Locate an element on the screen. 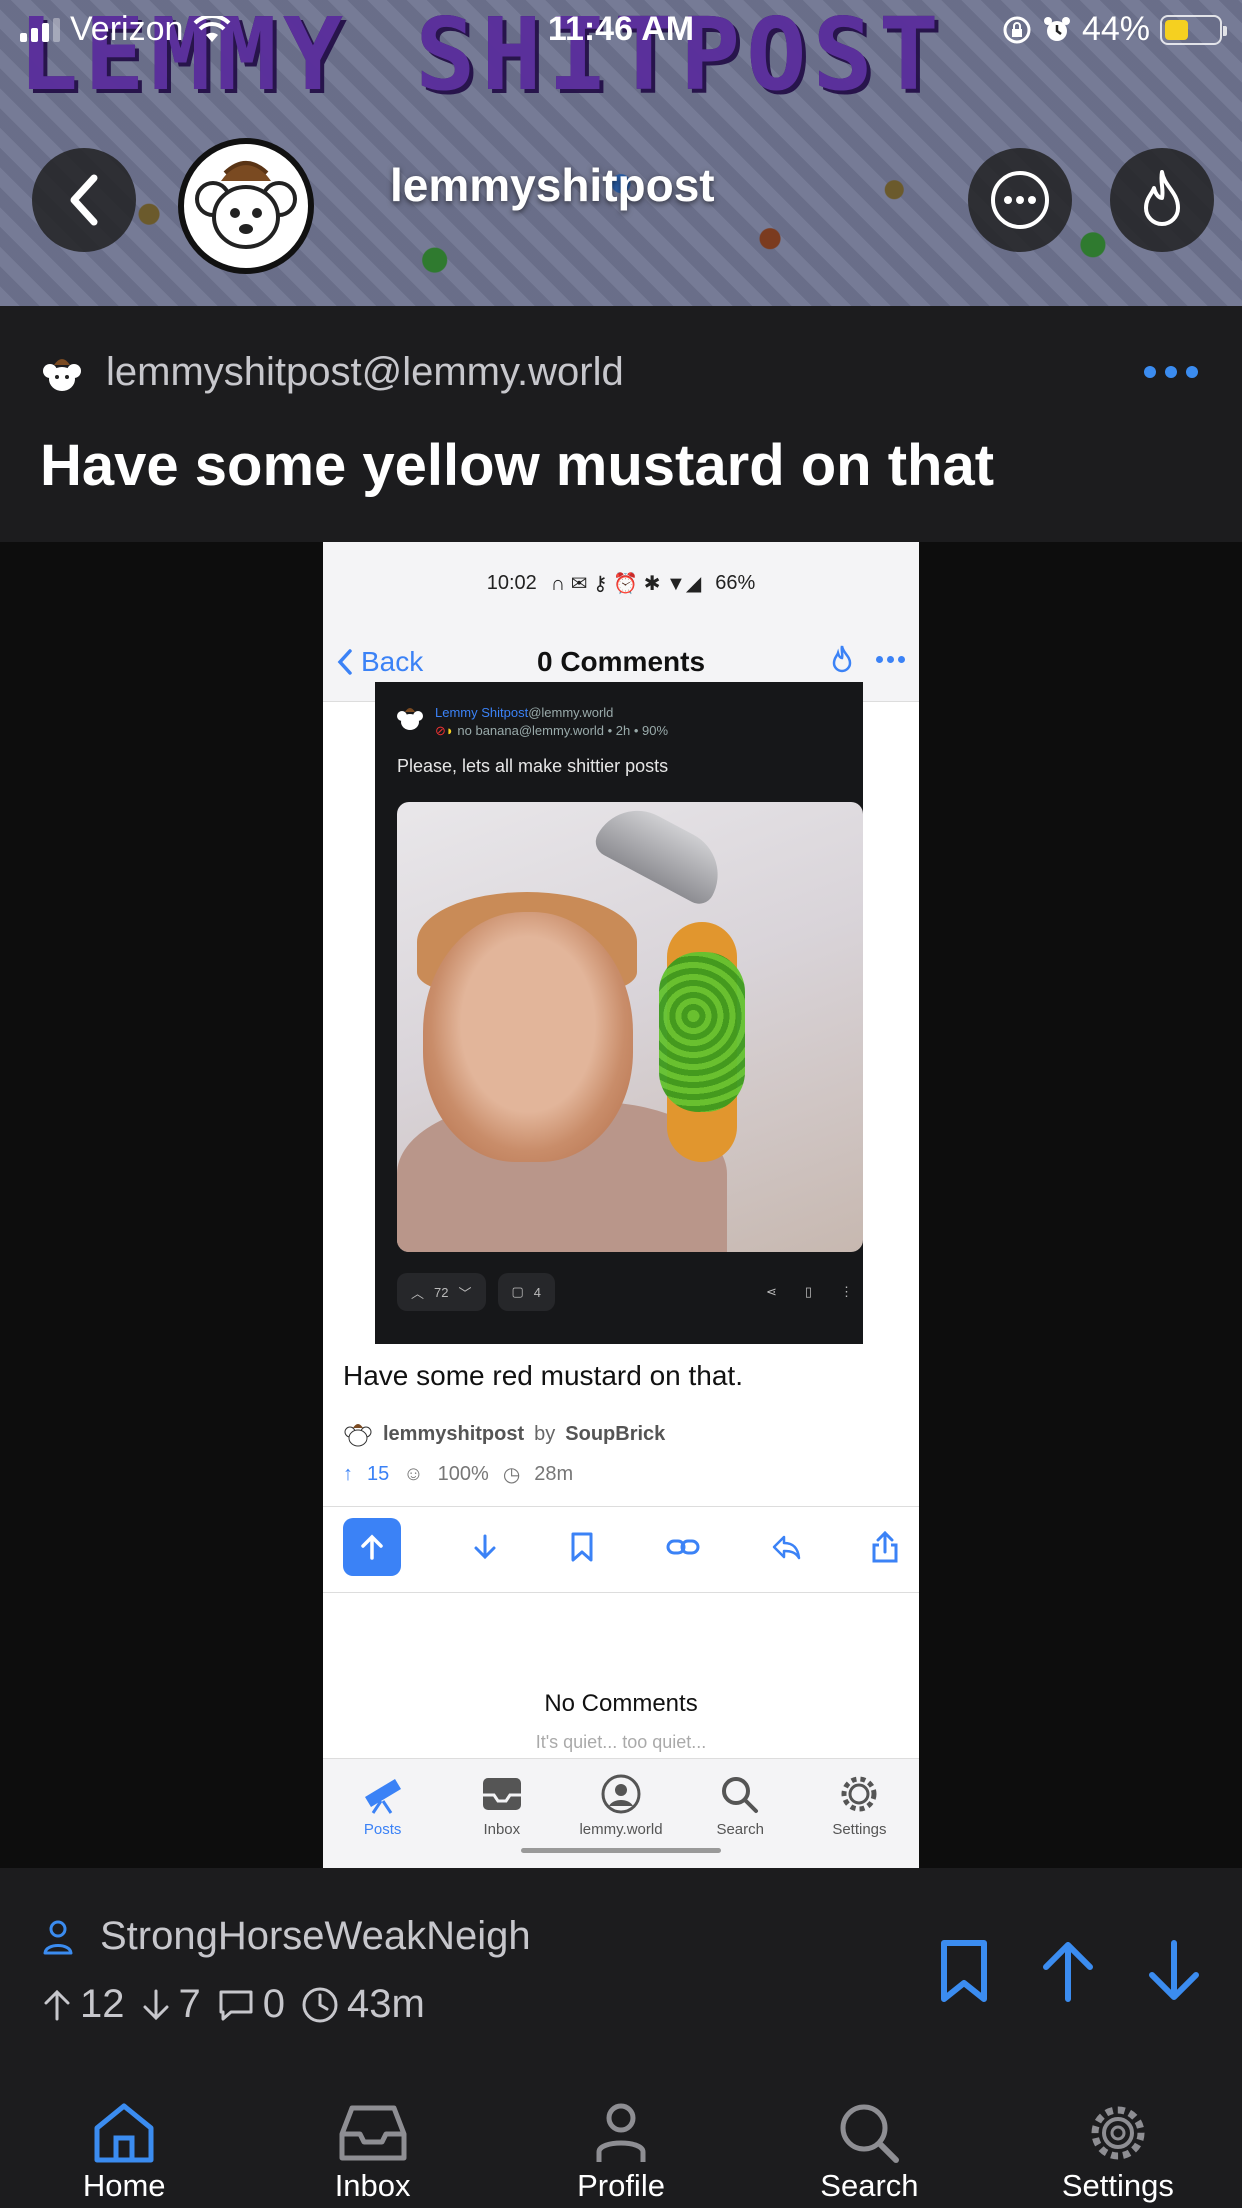  embedded-ratio: 100% is located at coordinates (463, 1474).